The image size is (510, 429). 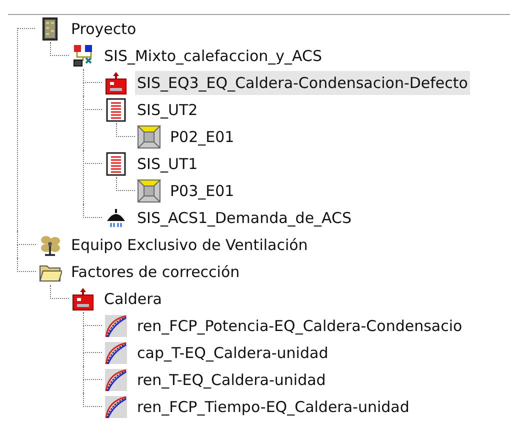 What do you see at coordinates (231, 380) in the screenshot?
I see `tree-item: ren_T-EQ_Caldera-unidad` at bounding box center [231, 380].